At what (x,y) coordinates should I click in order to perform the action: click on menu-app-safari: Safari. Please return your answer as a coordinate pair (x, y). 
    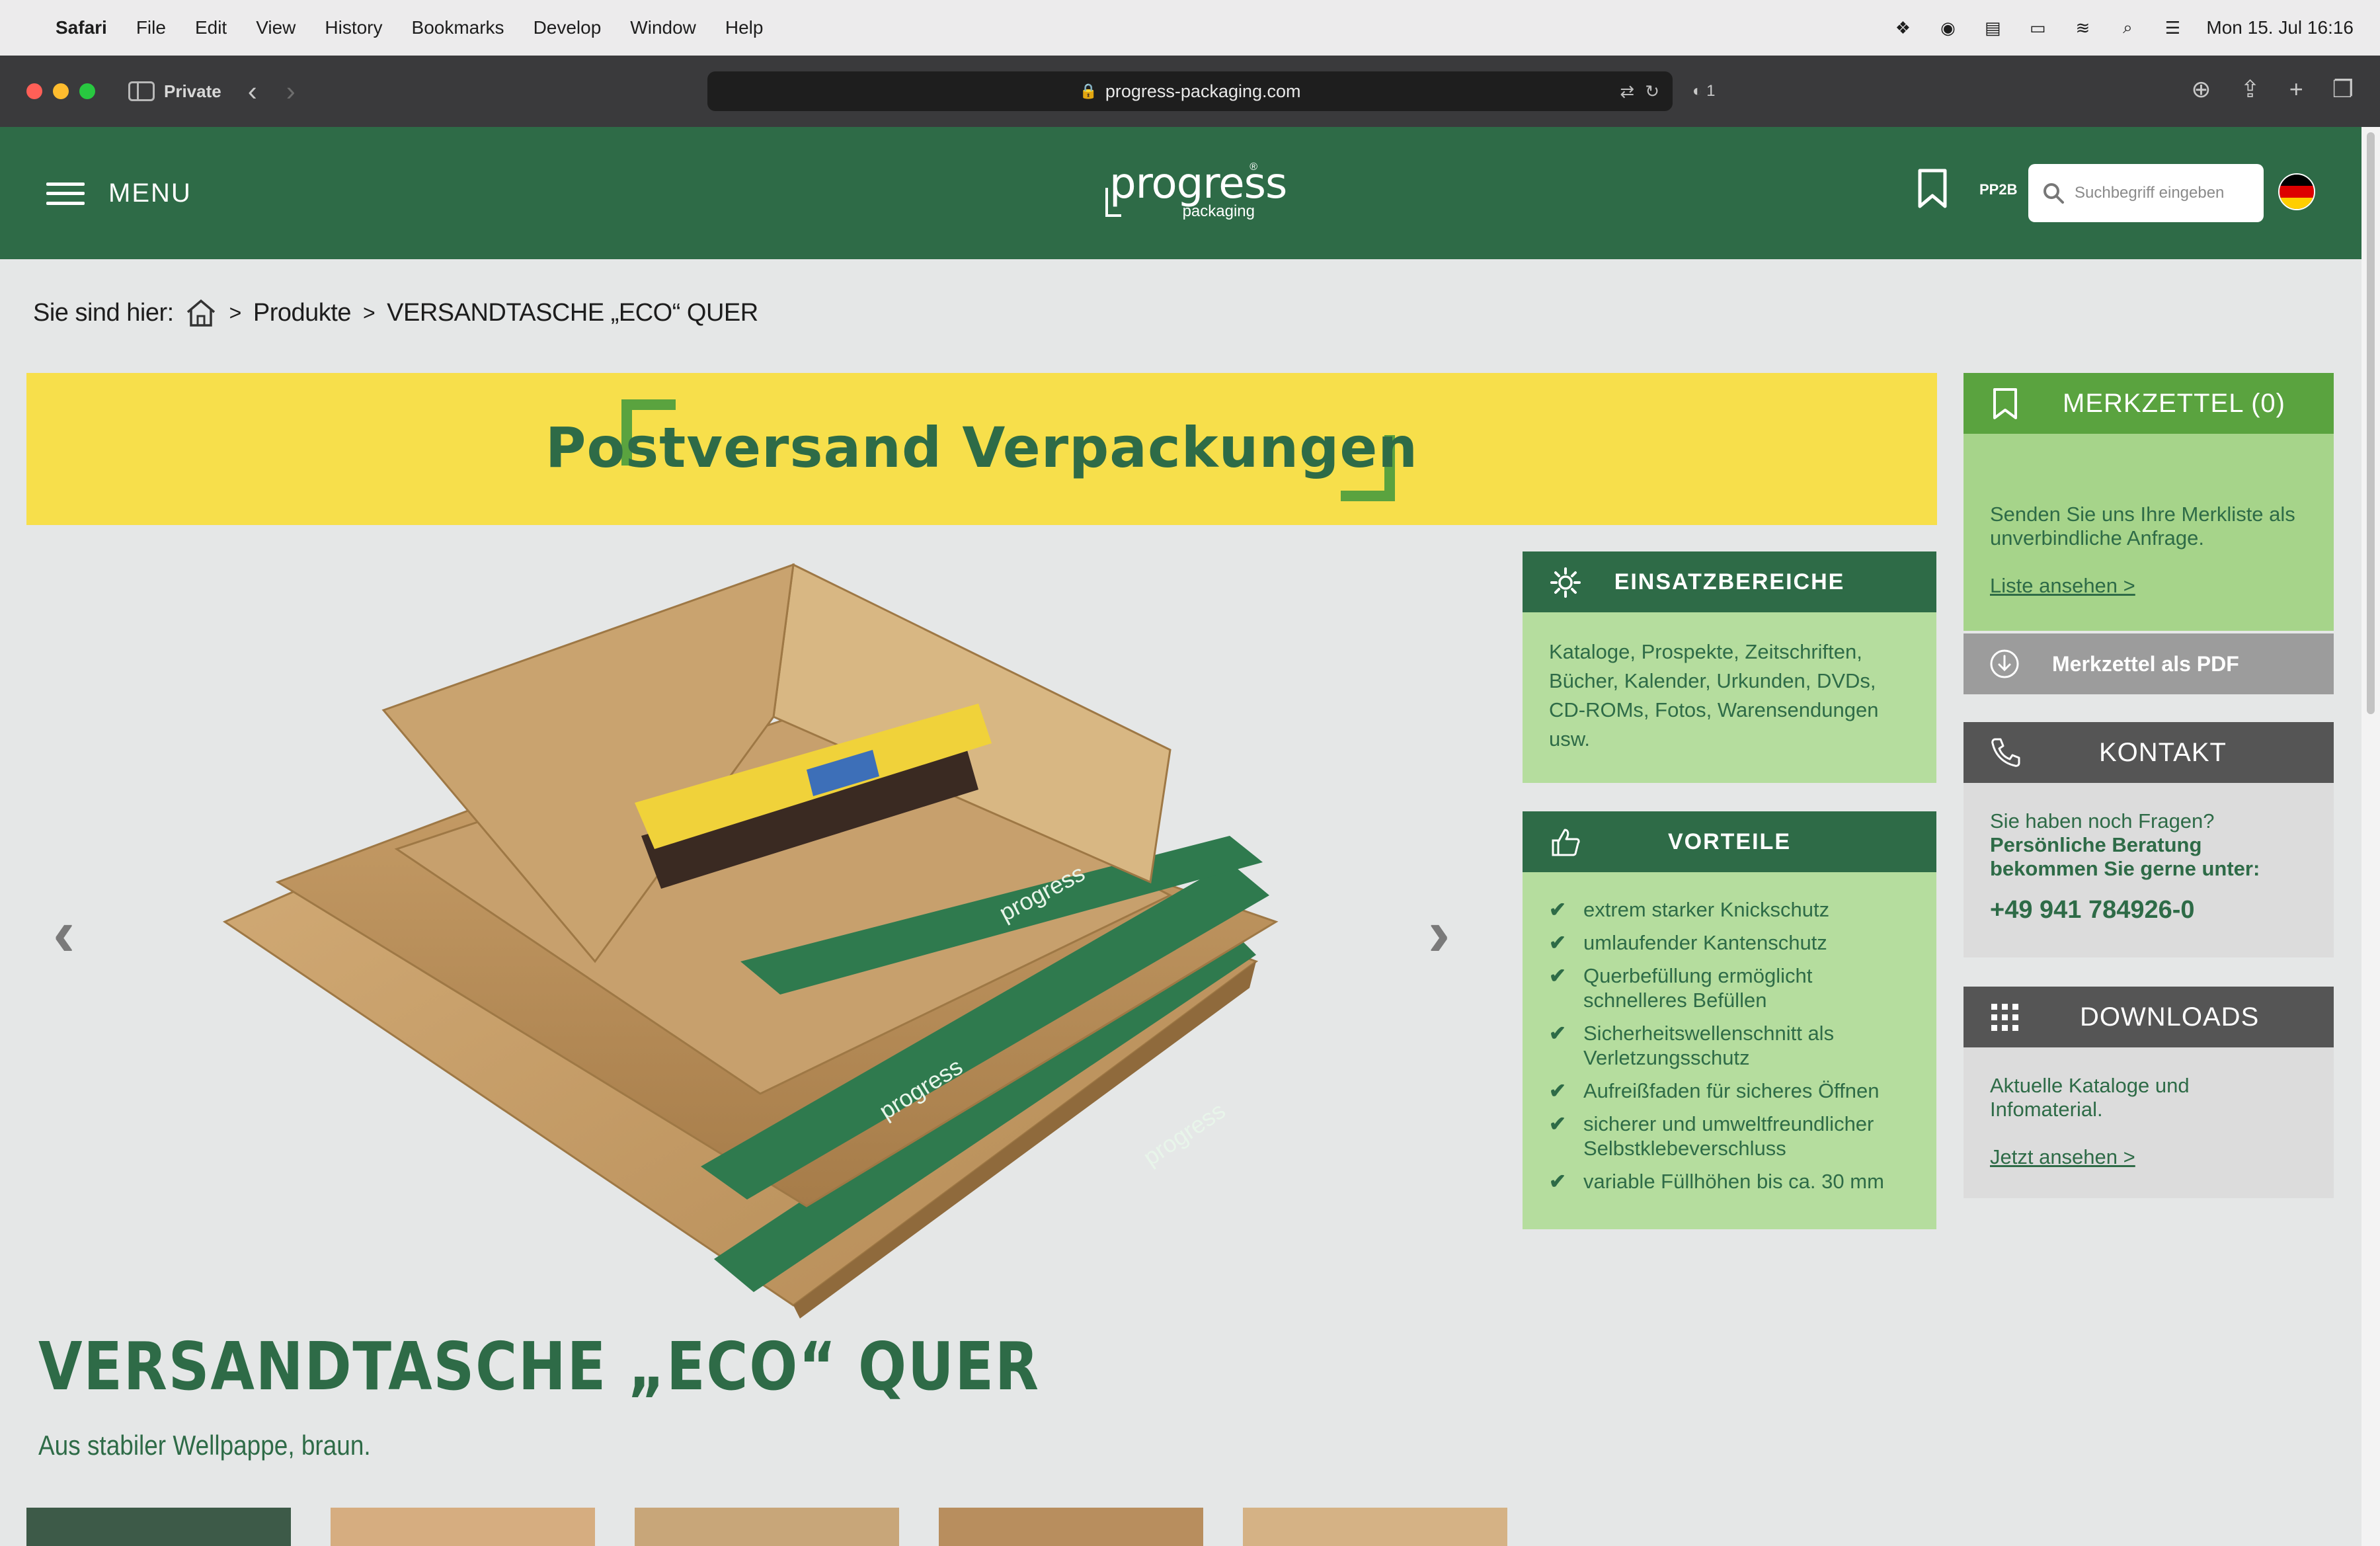
    Looking at the image, I should click on (81, 27).